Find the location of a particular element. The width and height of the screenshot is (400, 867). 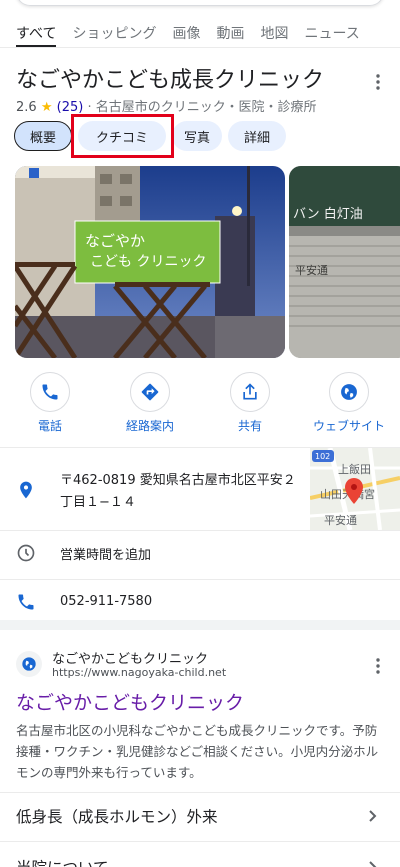

website-label: ウェブサイト is located at coordinates (348, 426).